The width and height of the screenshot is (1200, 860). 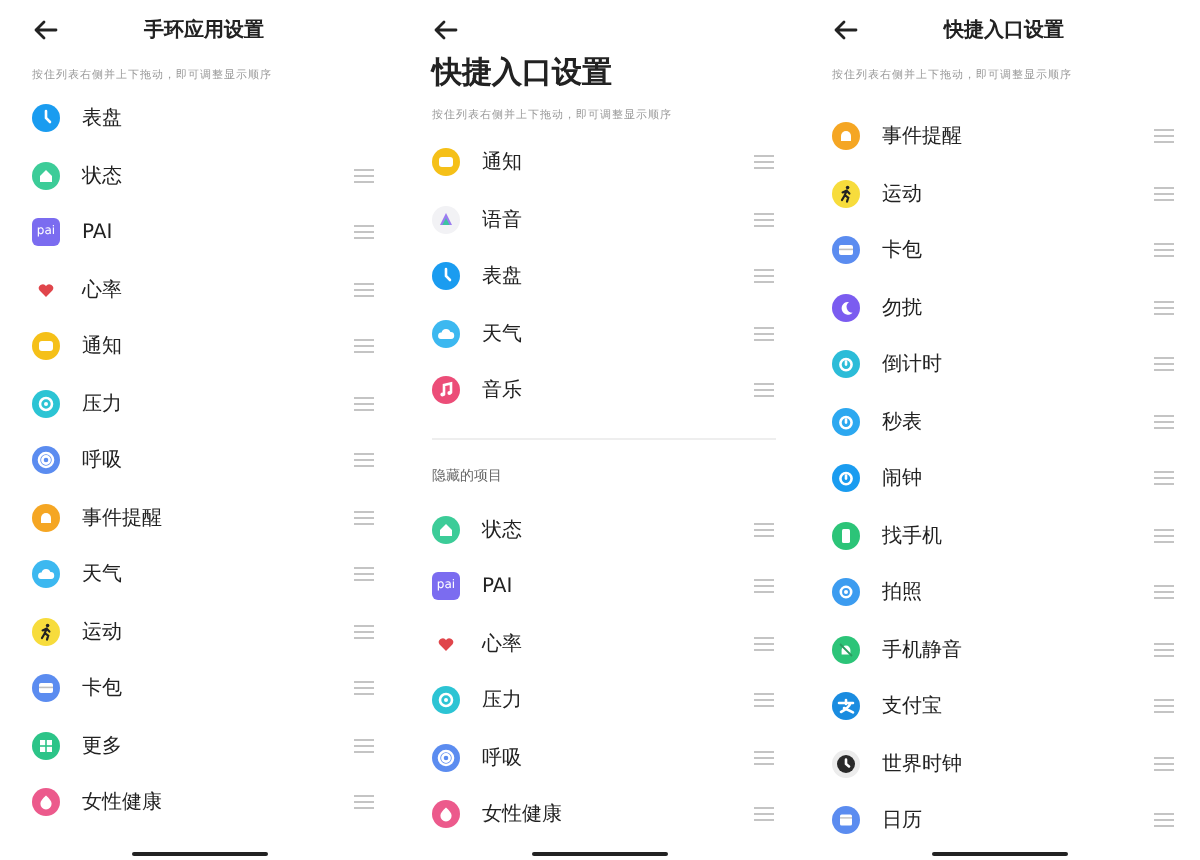 What do you see at coordinates (1018, 706) in the screenshot?
I see `list-item: 支付宝` at bounding box center [1018, 706].